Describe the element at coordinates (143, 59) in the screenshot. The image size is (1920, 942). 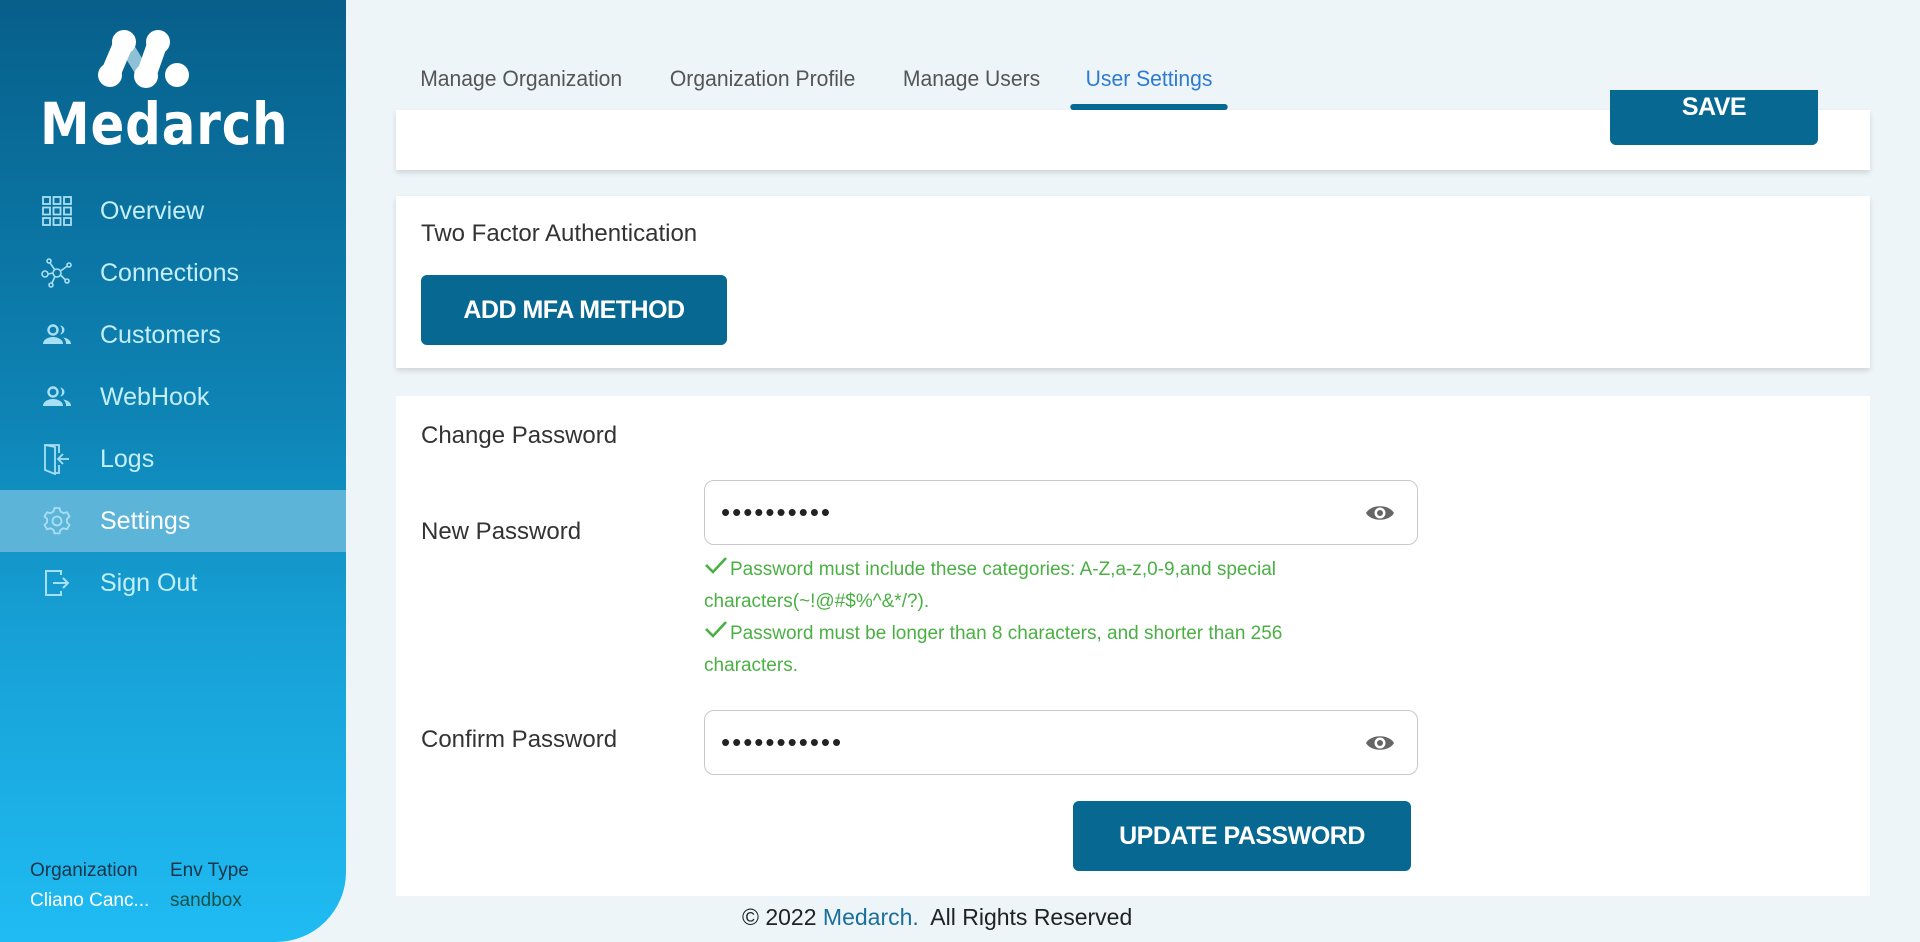
I see `logo-mark-icon` at that location.